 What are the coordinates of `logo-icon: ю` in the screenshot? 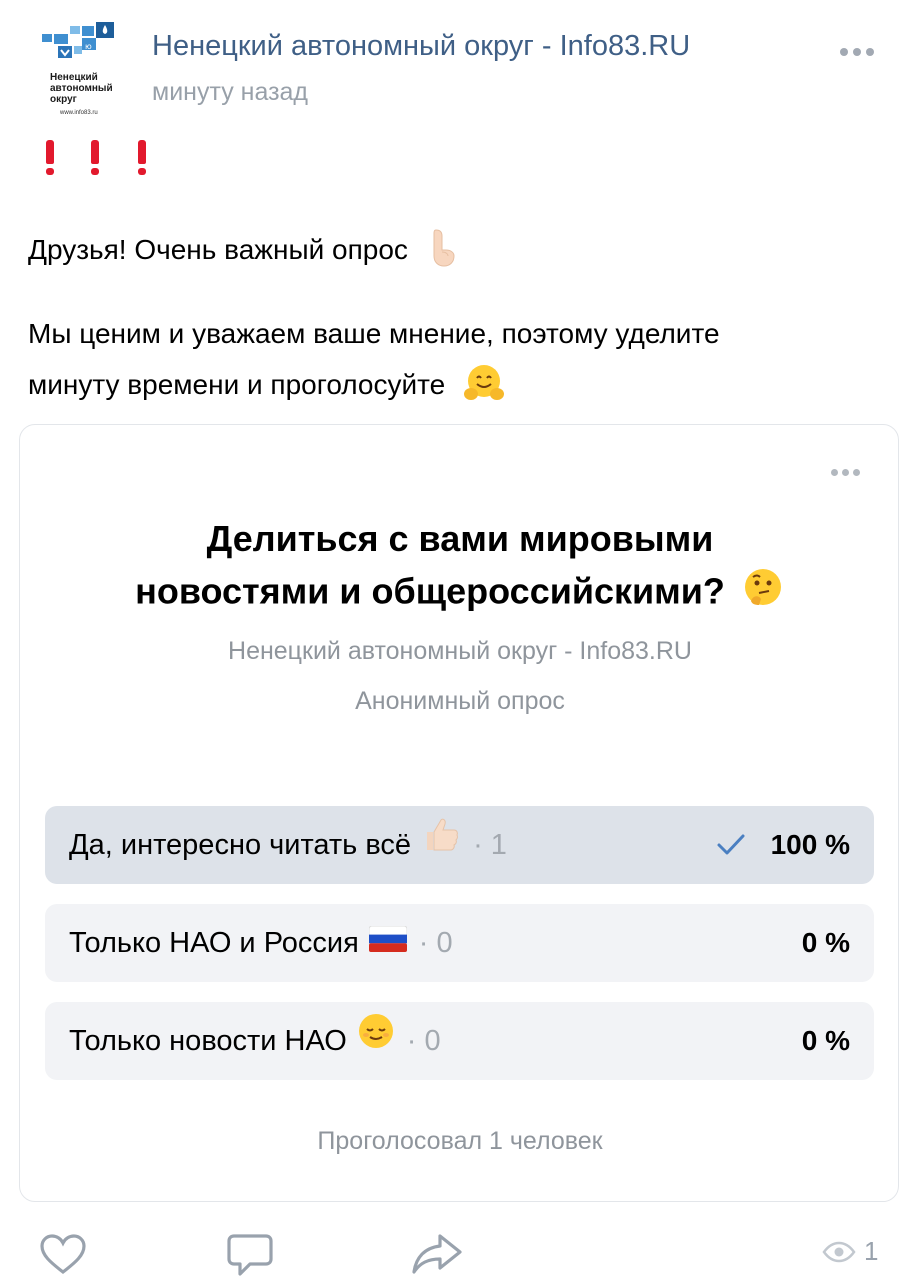 It's located at (78, 40).